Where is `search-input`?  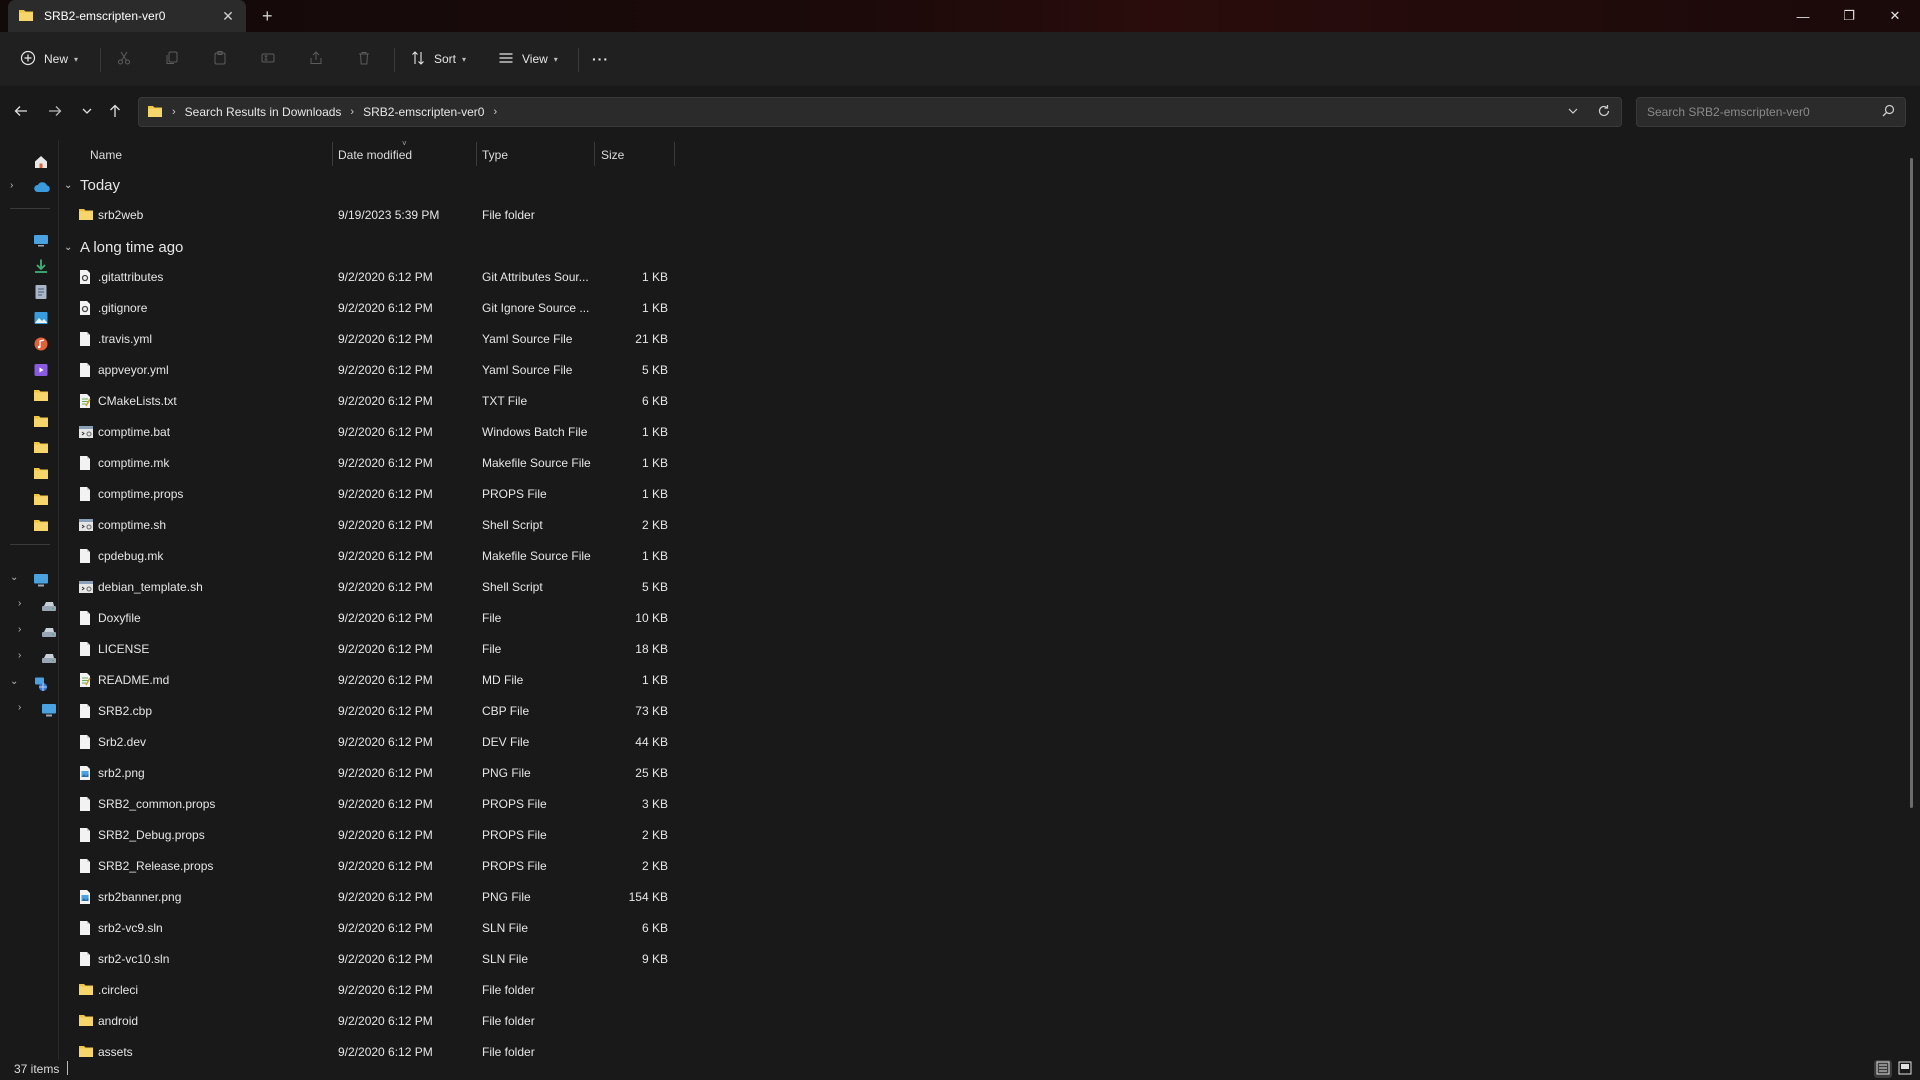
search-input is located at coordinates (1763, 112).